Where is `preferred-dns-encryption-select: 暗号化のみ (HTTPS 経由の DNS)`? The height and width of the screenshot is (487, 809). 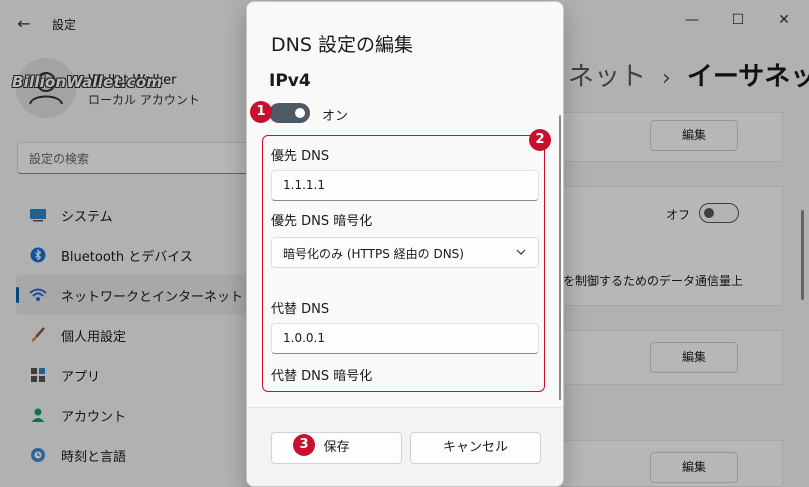
preferred-dns-encryption-select: 暗号化のみ (HTTPS 経由の DNS) is located at coordinates (405, 252).